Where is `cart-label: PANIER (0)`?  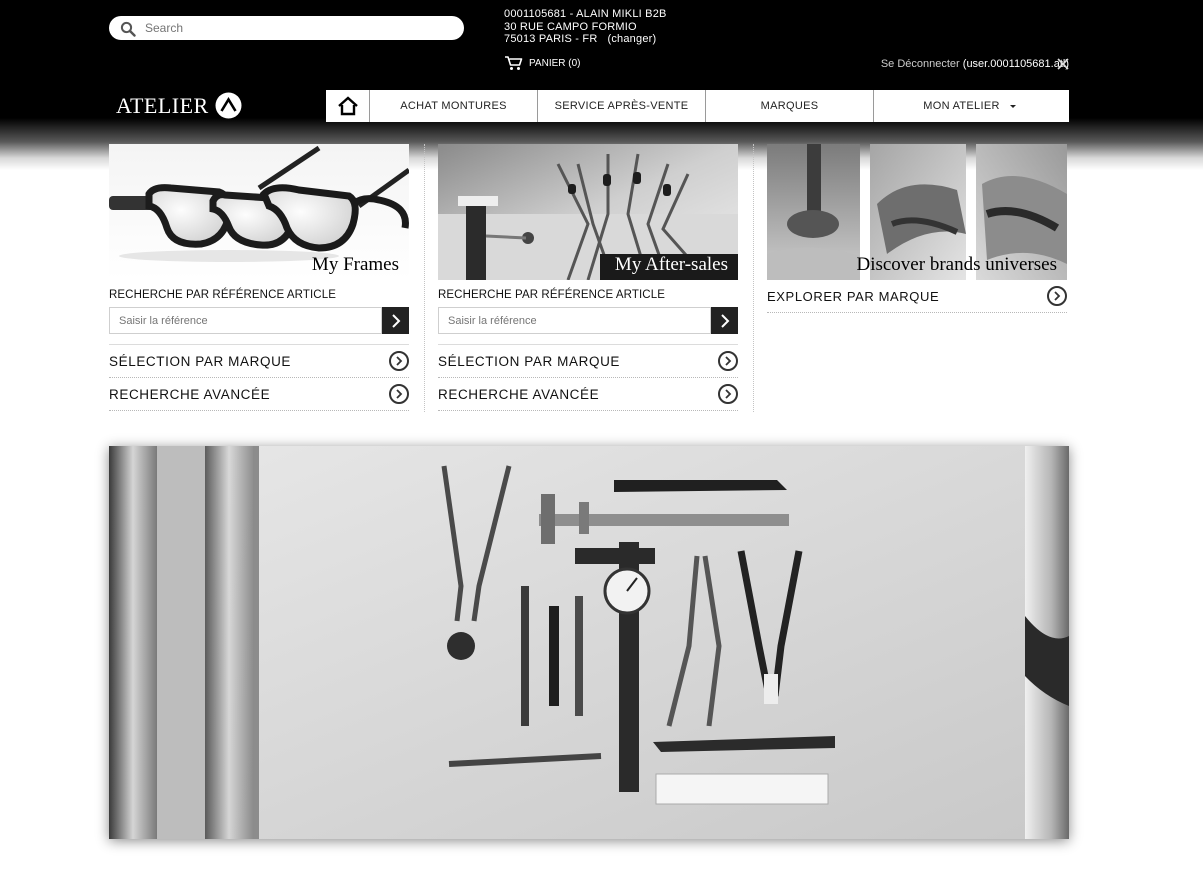
cart-label: PANIER (0) is located at coordinates (555, 63).